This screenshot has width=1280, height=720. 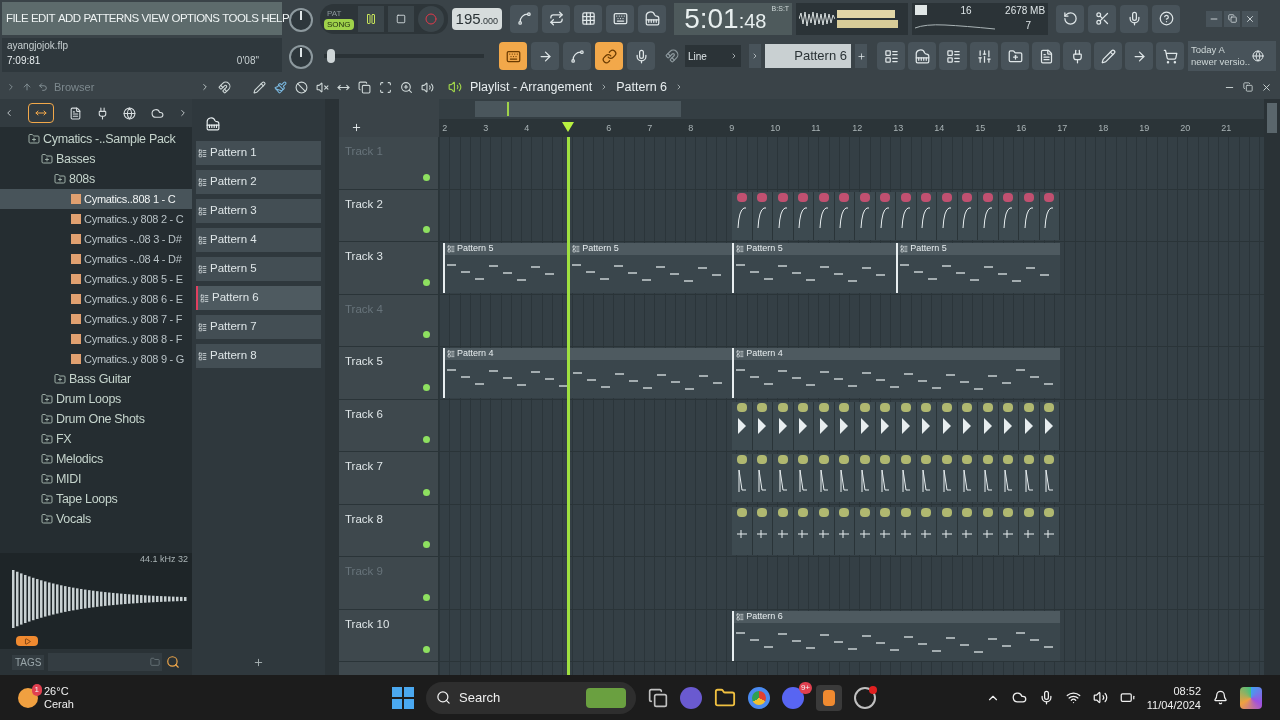 What do you see at coordinates (389, 478) in the screenshot?
I see `track-header: Track 7` at bounding box center [389, 478].